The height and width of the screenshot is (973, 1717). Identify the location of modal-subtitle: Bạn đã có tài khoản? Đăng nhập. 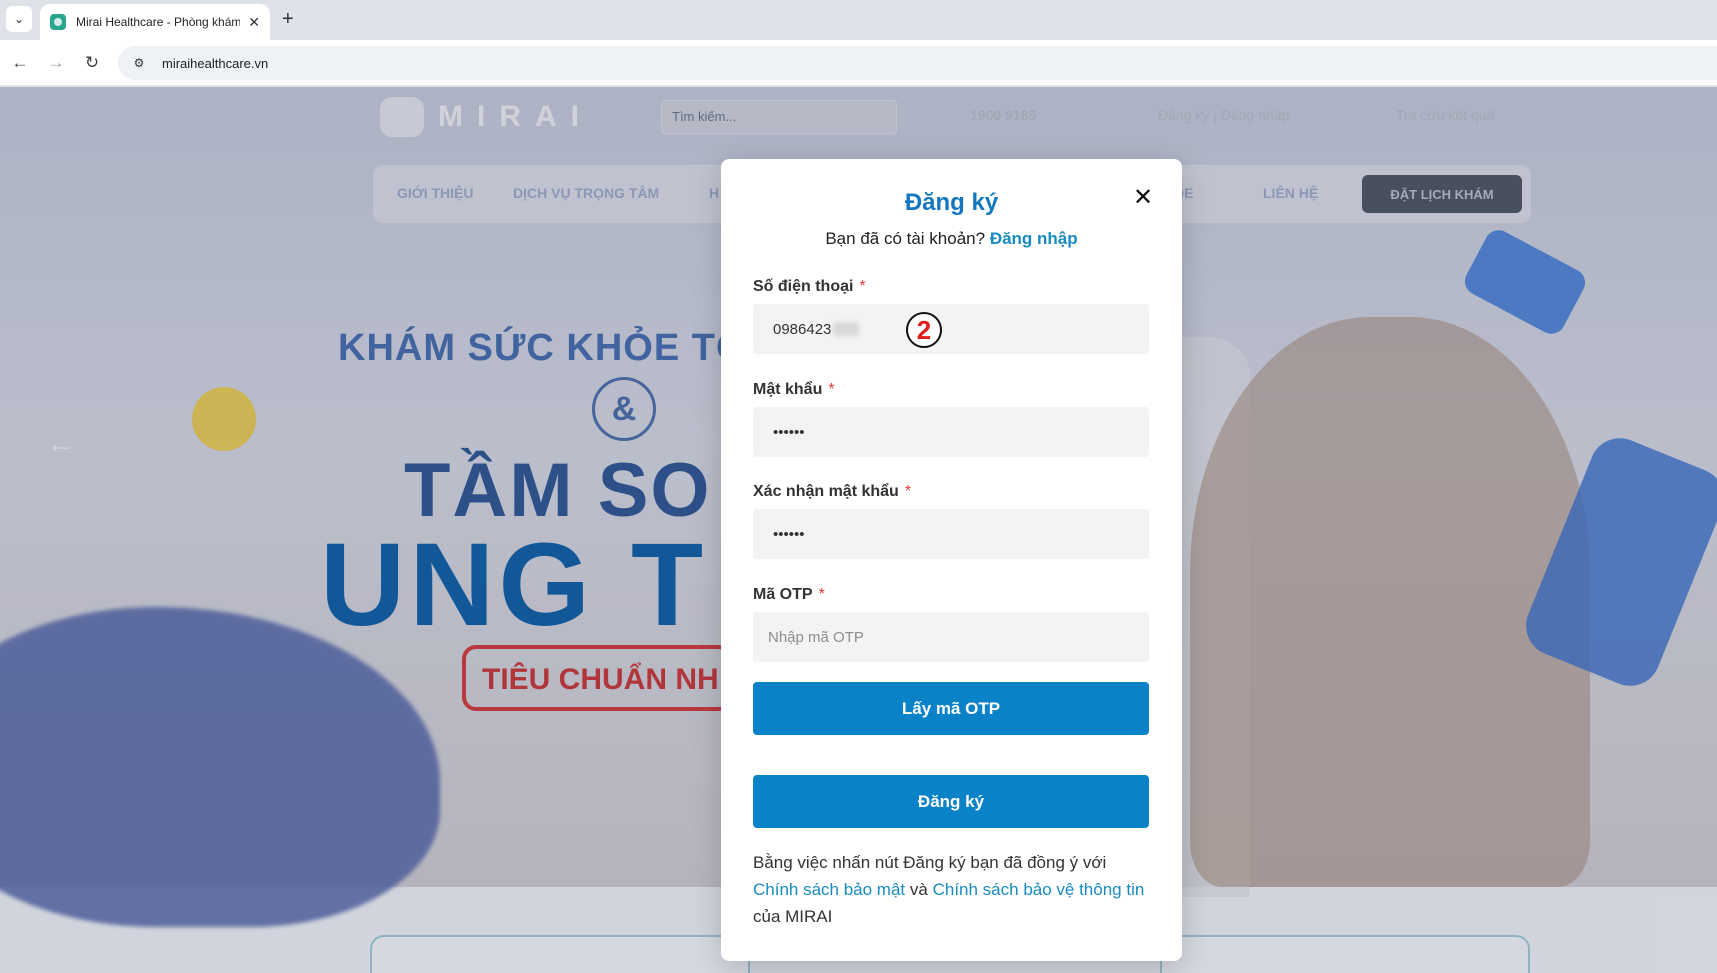
(951, 239).